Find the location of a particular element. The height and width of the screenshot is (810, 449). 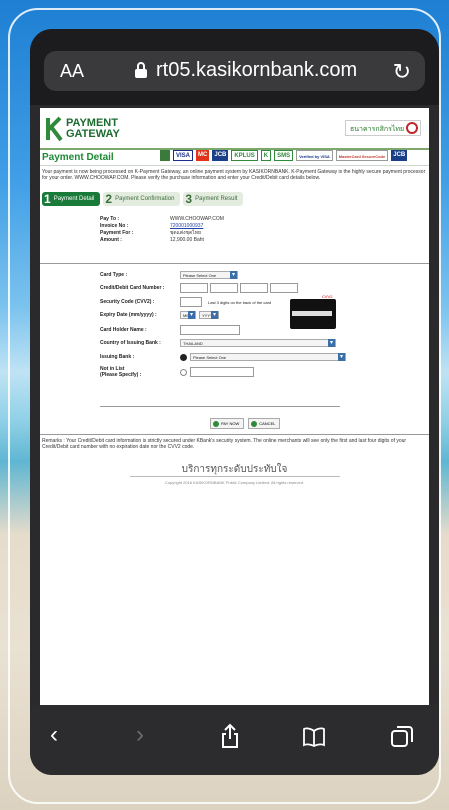

not-in-list-input is located at coordinates (222, 372).